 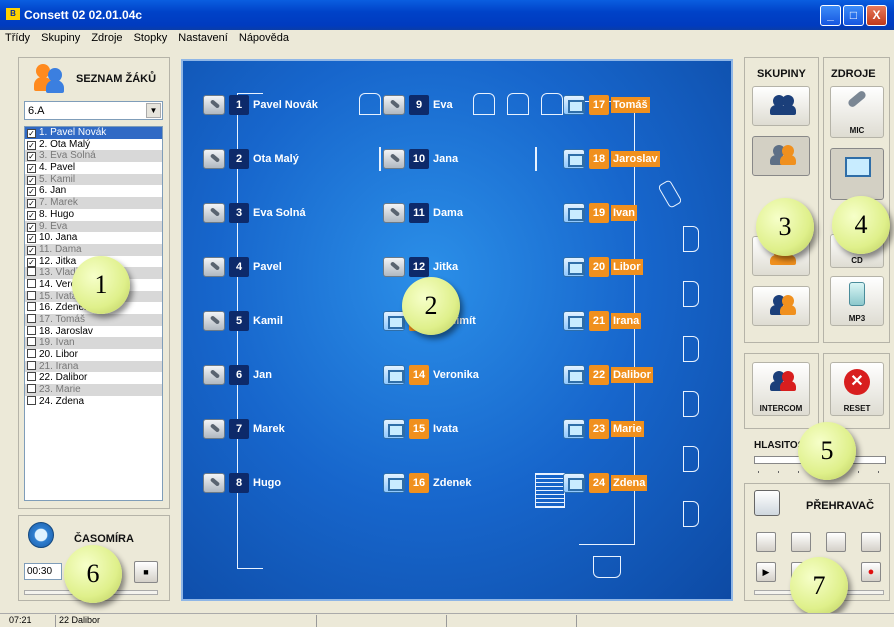 What do you see at coordinates (876, 15) in the screenshot?
I see `close-button: X` at bounding box center [876, 15].